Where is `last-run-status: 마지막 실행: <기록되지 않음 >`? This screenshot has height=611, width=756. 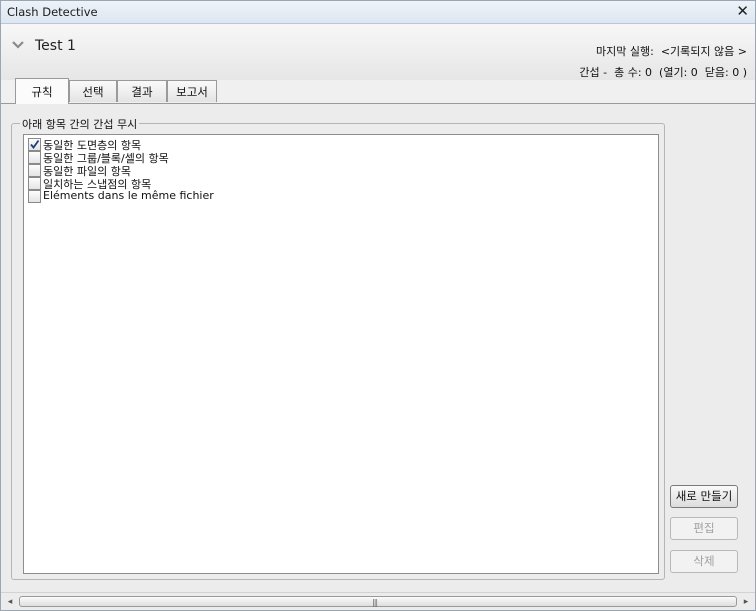 last-run-status: 마지막 실행: <기록되지 않음 > is located at coordinates (671, 51).